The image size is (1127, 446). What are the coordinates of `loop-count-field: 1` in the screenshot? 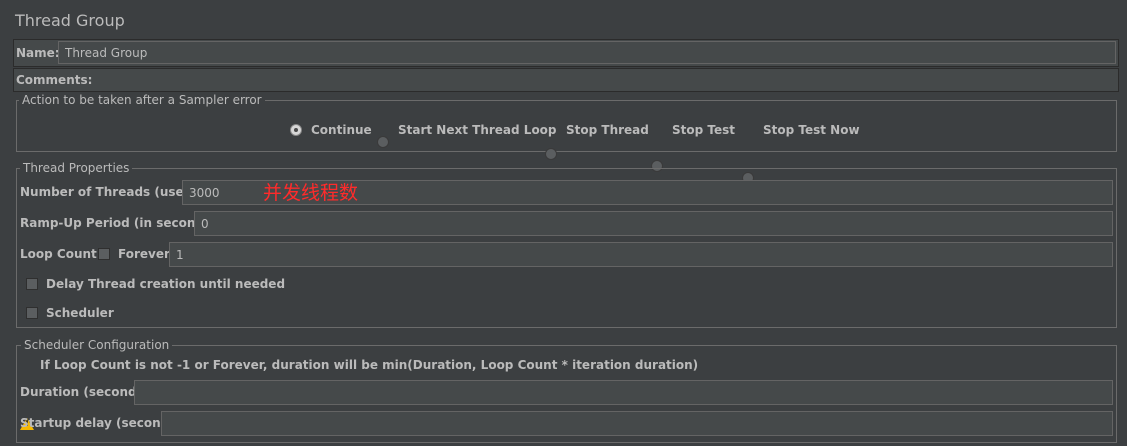 It's located at (641, 254).